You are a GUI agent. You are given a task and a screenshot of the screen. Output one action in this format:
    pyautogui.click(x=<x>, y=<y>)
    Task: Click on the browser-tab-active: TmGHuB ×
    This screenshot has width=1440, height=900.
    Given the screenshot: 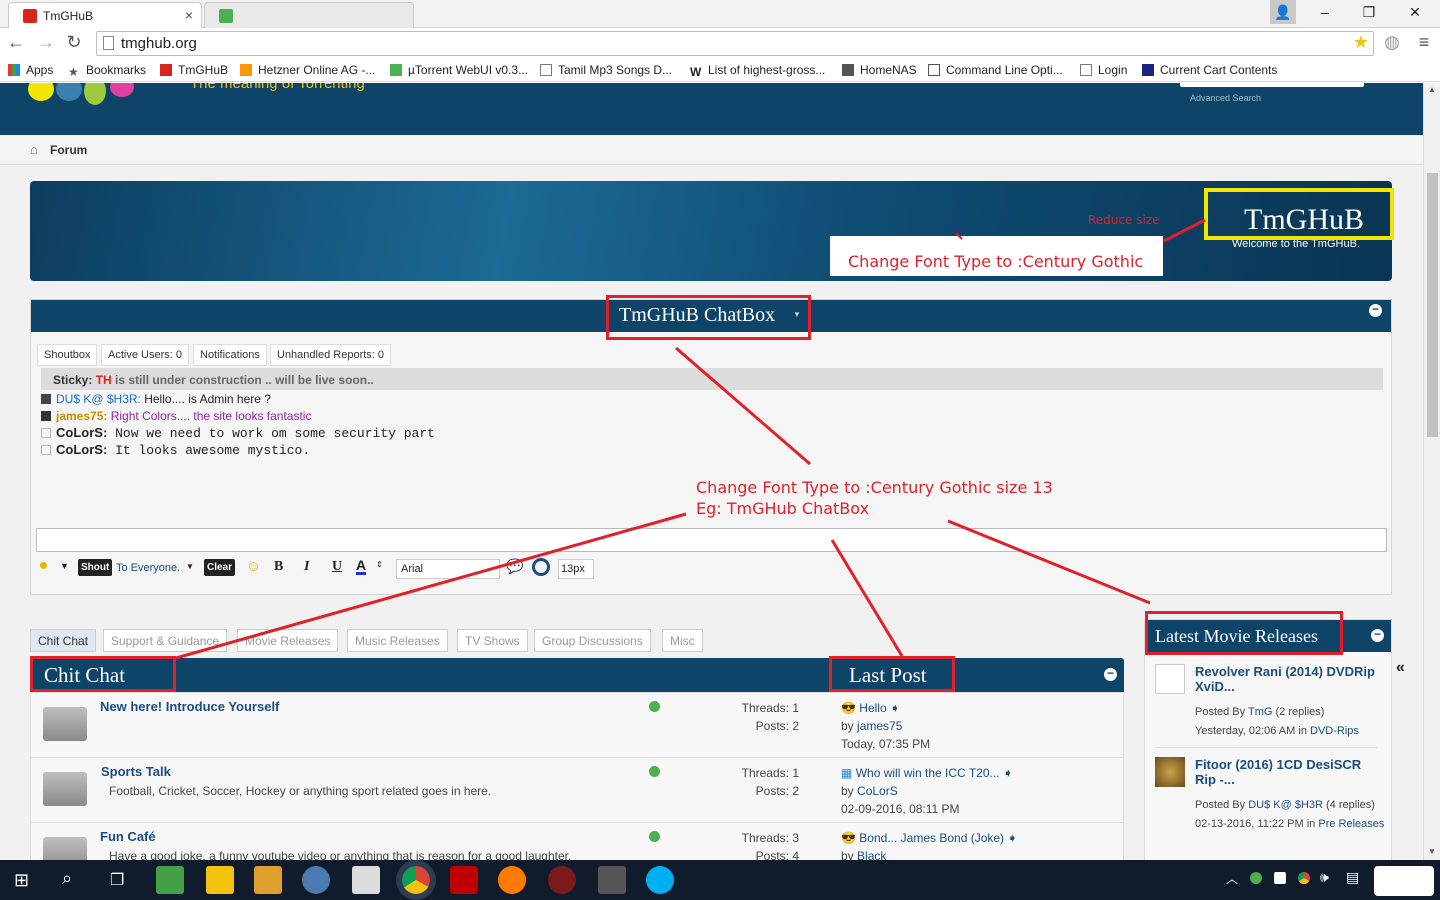 What is the action you would take?
    pyautogui.click(x=105, y=15)
    